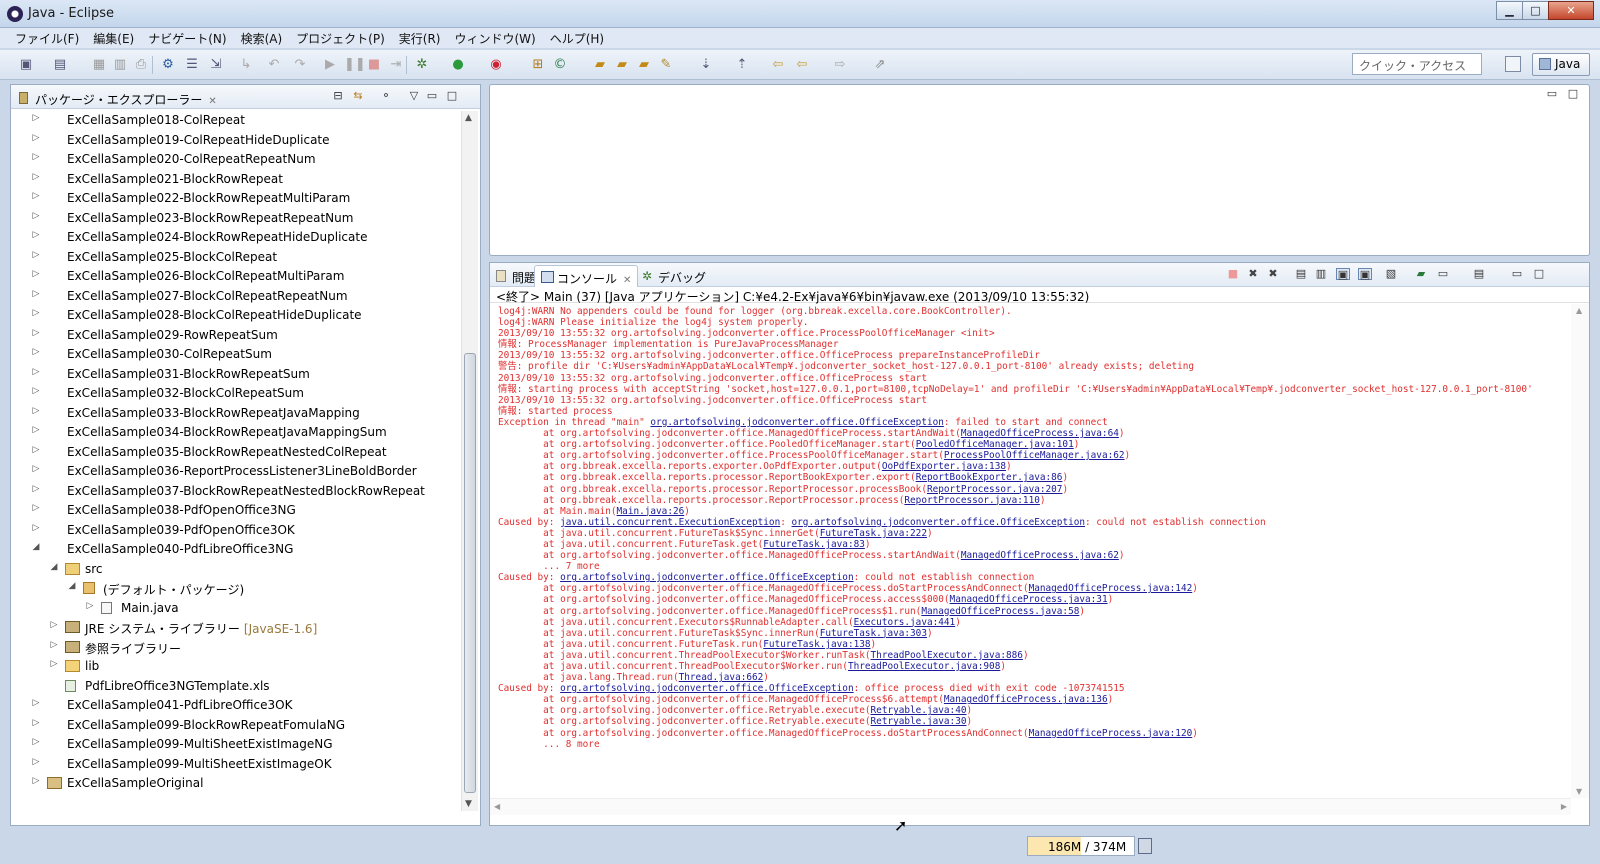  I want to click on save-icon: ▦, so click(99, 65).